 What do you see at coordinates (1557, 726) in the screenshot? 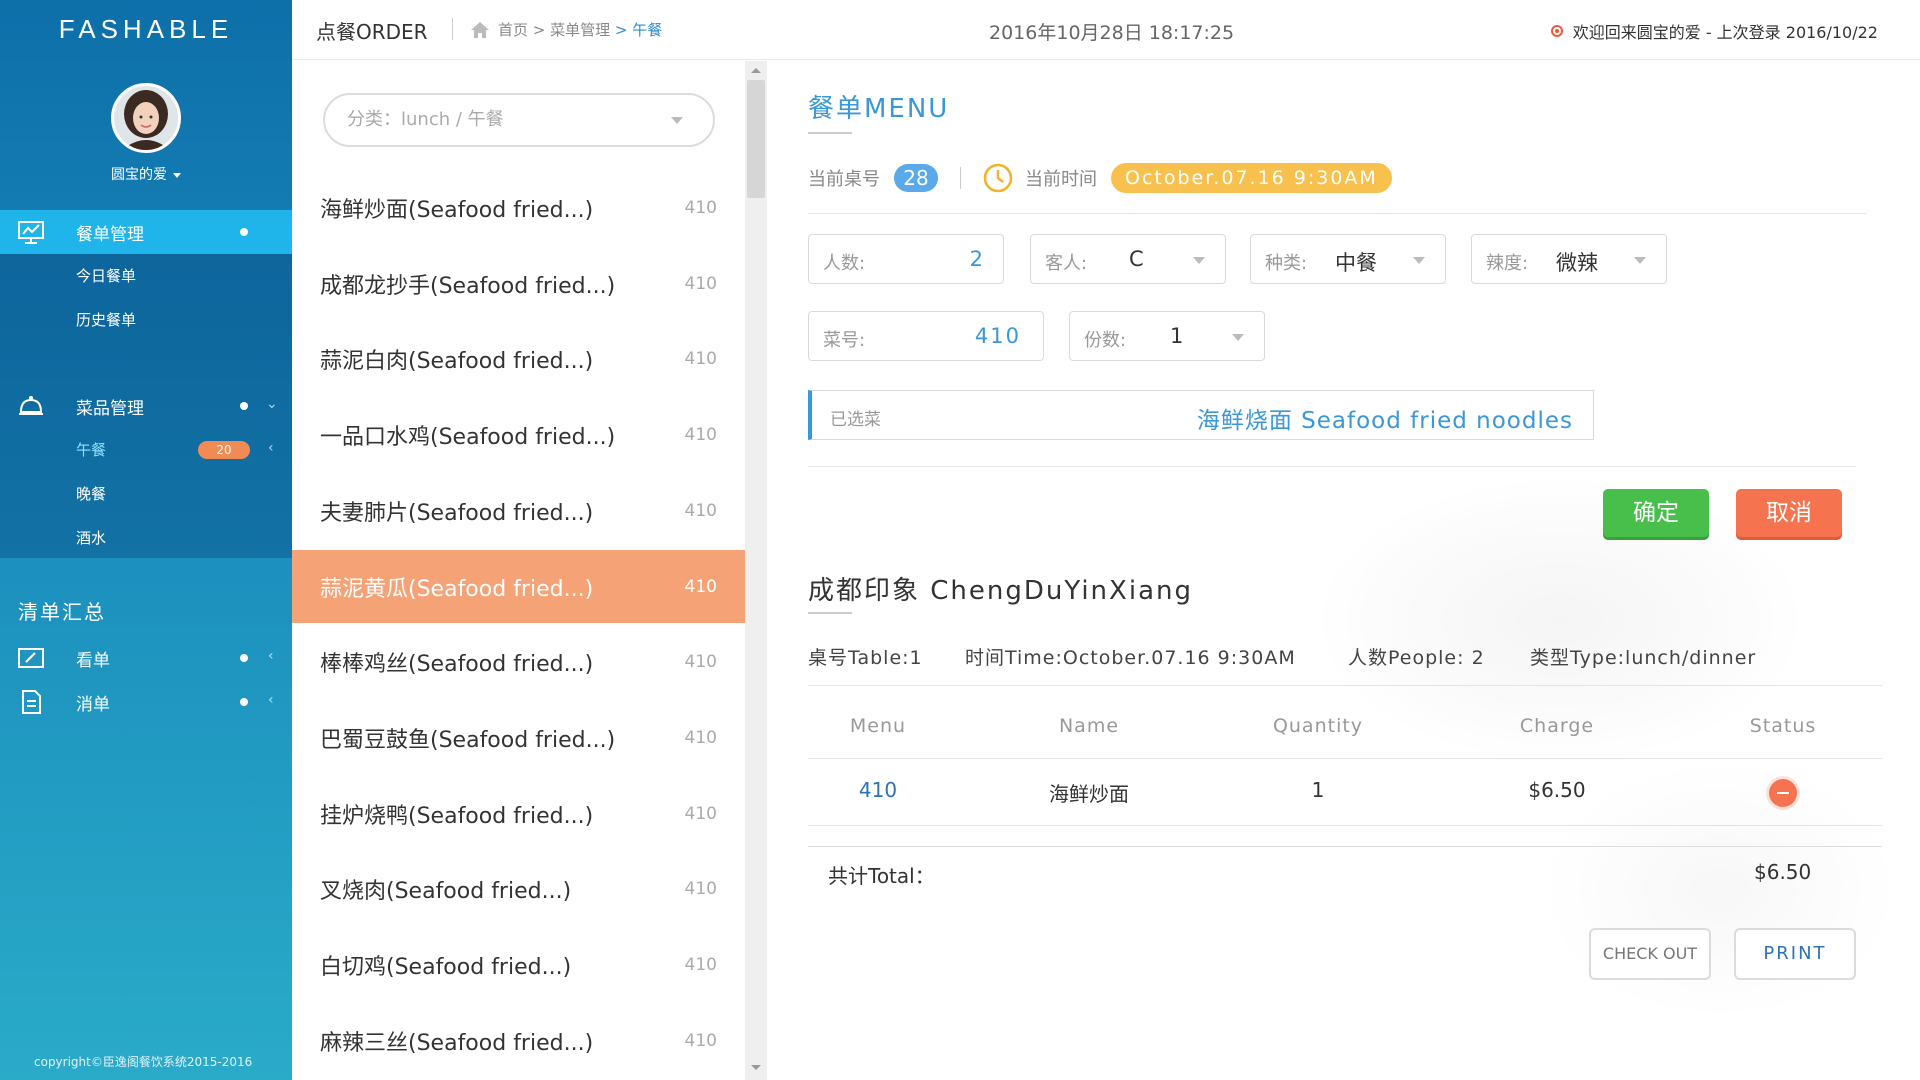
I see `column-header-charge: Charge` at bounding box center [1557, 726].